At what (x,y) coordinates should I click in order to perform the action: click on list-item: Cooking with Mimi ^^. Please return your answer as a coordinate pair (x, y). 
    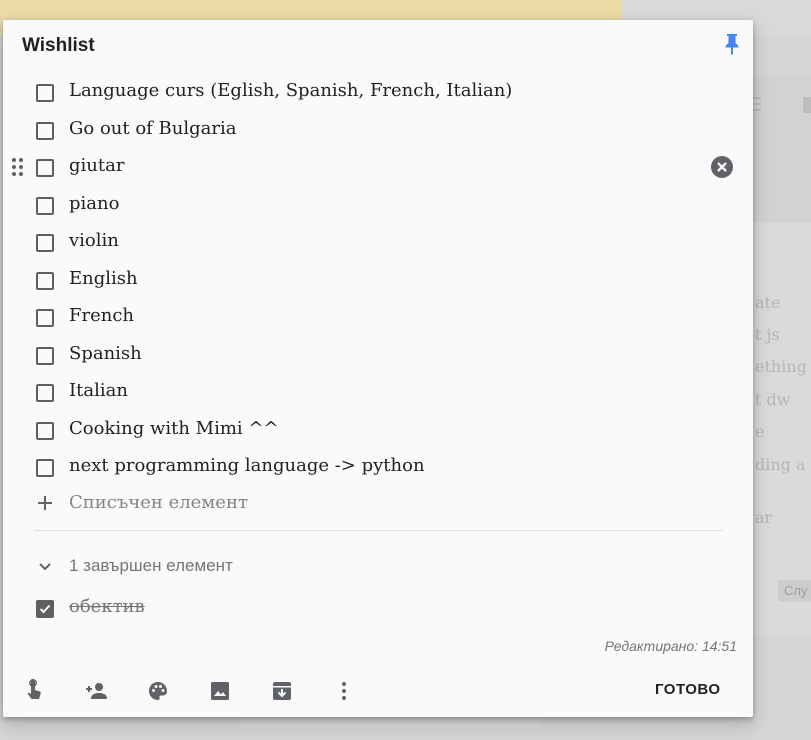
    Looking at the image, I should click on (378, 430).